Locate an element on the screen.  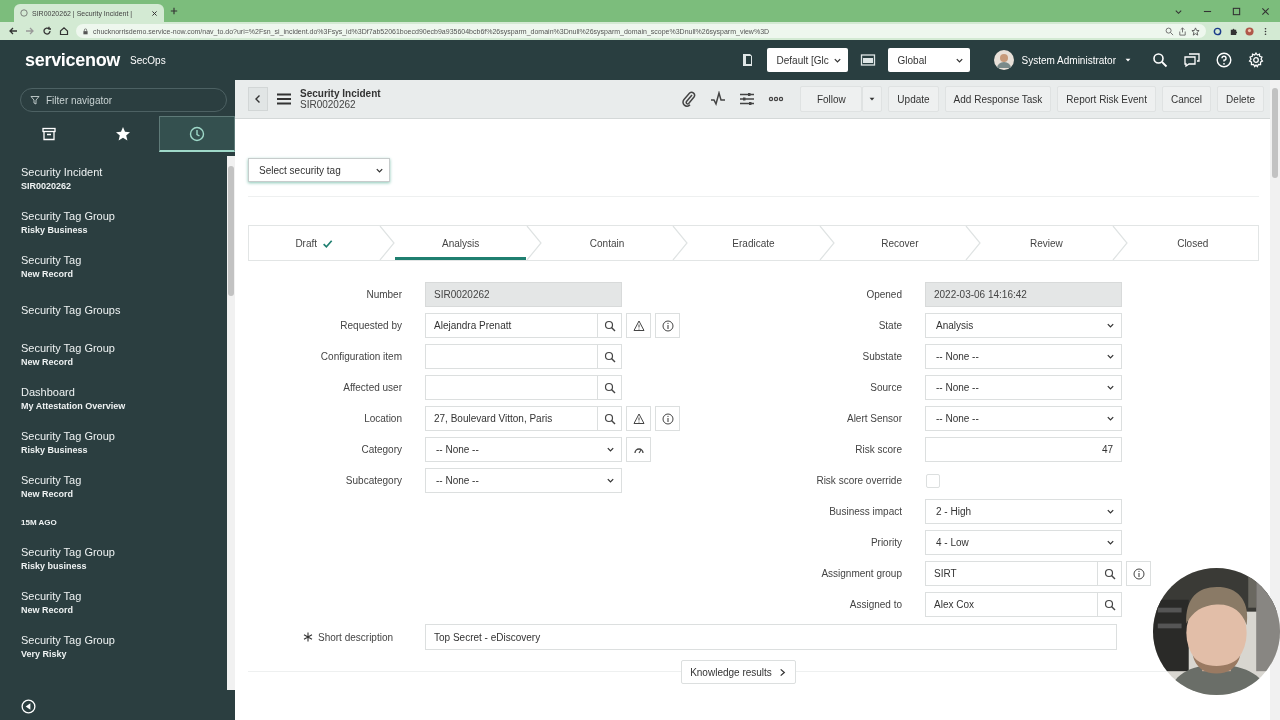
history-item: Dashboard My Attestation Overview is located at coordinates (124, 398).